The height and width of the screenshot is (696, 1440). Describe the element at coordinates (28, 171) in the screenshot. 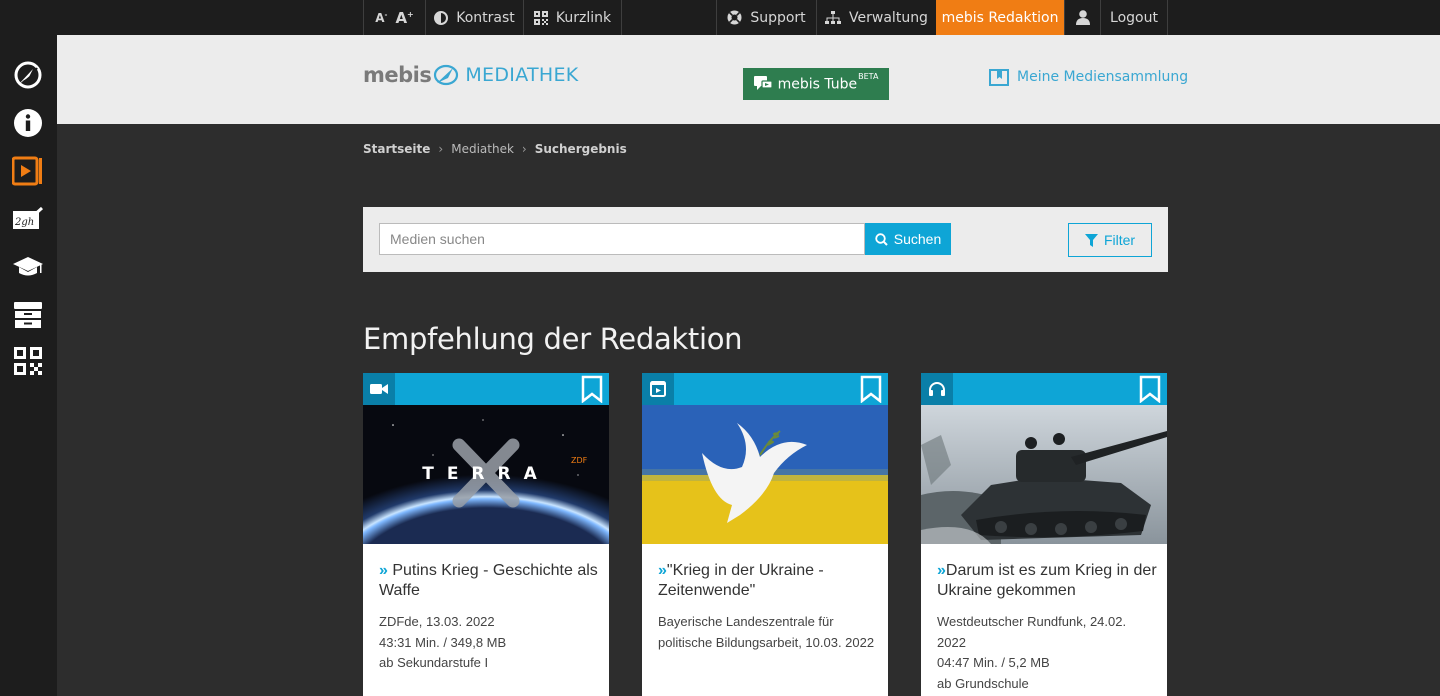

I see `mediathek-icon` at that location.